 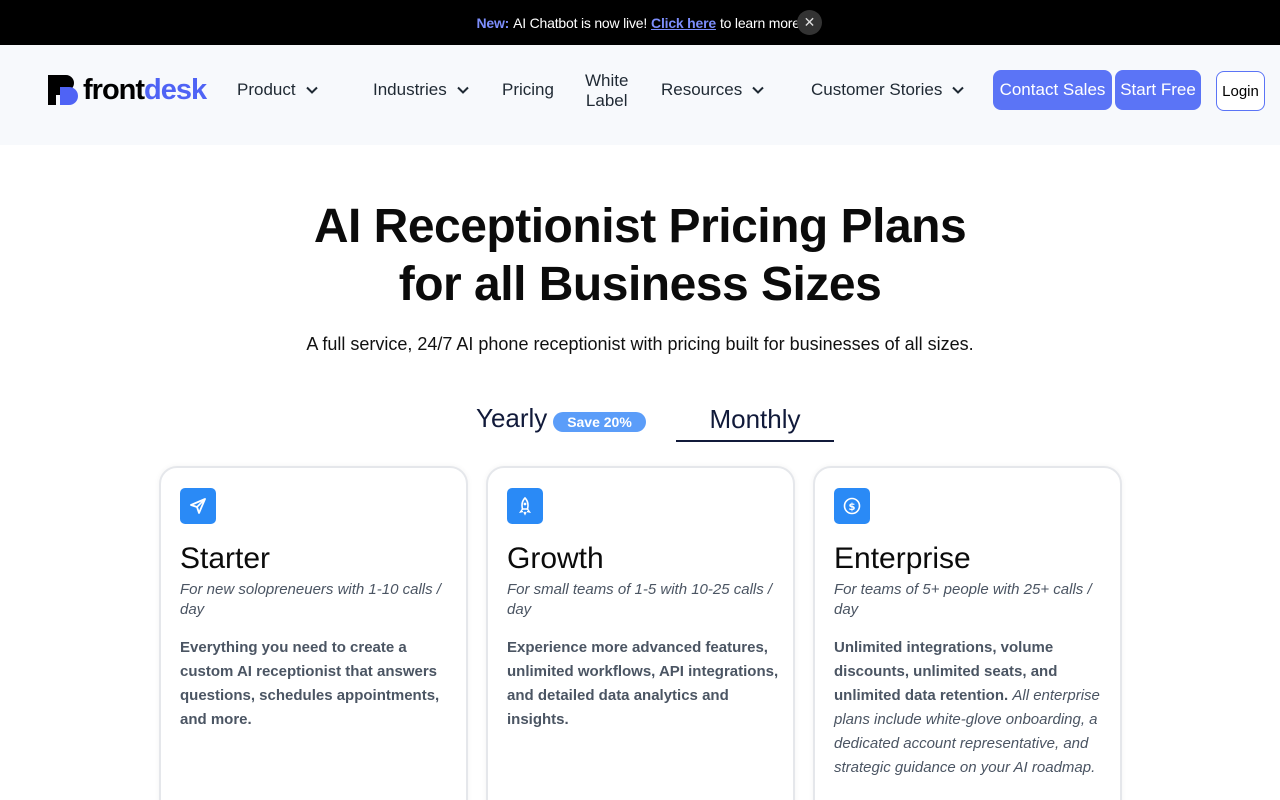 What do you see at coordinates (702, 89) in the screenshot?
I see `nav-resources-label: Resources` at bounding box center [702, 89].